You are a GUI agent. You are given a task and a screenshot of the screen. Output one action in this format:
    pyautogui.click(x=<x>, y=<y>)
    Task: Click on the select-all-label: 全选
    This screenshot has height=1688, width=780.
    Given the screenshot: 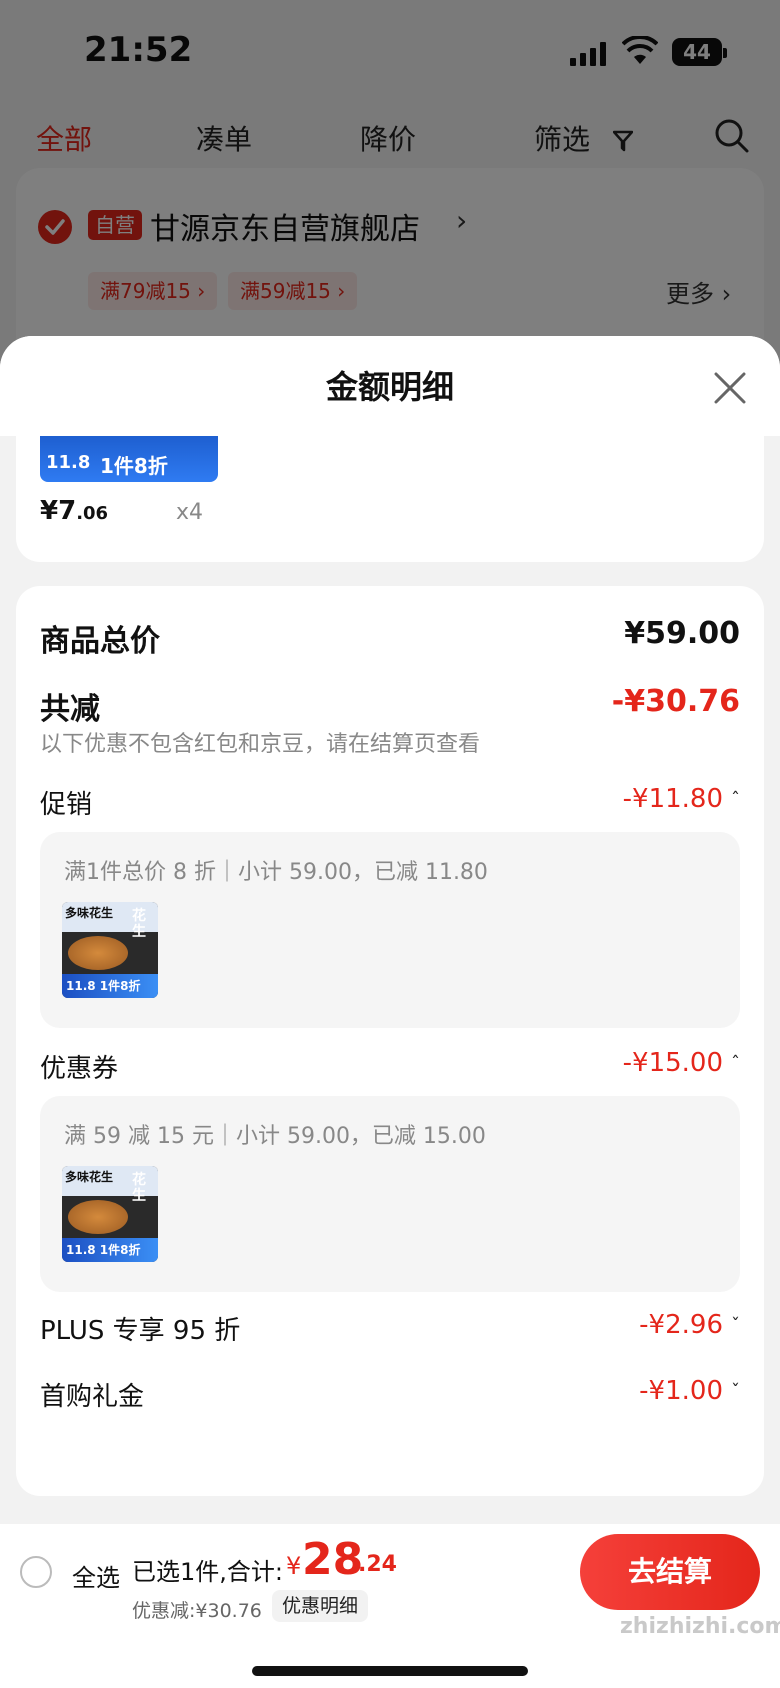 What is the action you would take?
    pyautogui.click(x=96, y=1575)
    